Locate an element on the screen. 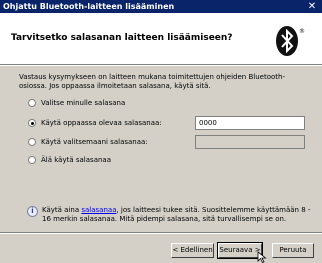 The width and height of the screenshot is (322, 263). back-button: < Edellinen is located at coordinates (192, 250).